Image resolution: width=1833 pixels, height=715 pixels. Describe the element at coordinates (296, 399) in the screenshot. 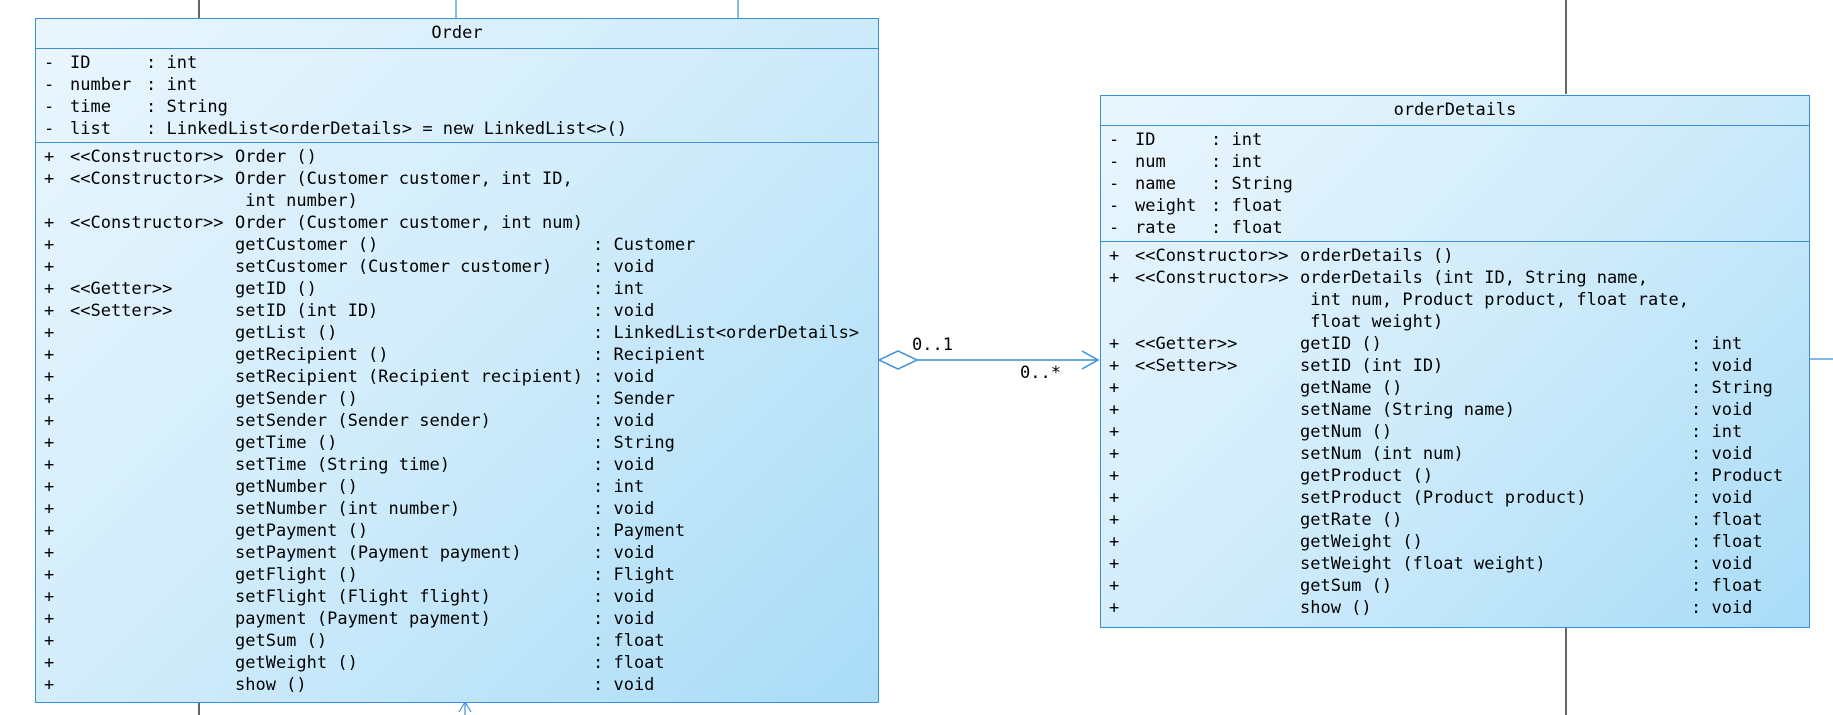

I see `operation-signature: getSender ()` at that location.